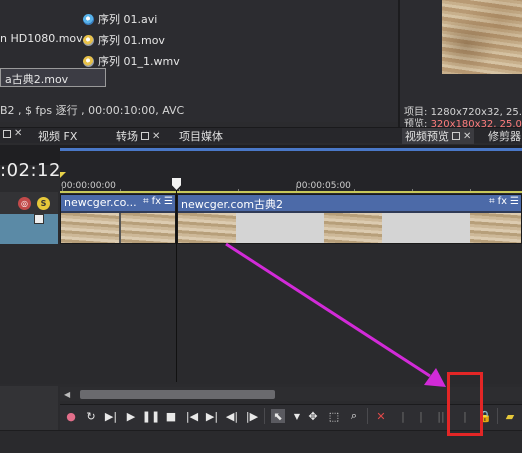  Describe the element at coordinates (297, 416) in the screenshot. I see `dropdown-icon: ▼` at that location.